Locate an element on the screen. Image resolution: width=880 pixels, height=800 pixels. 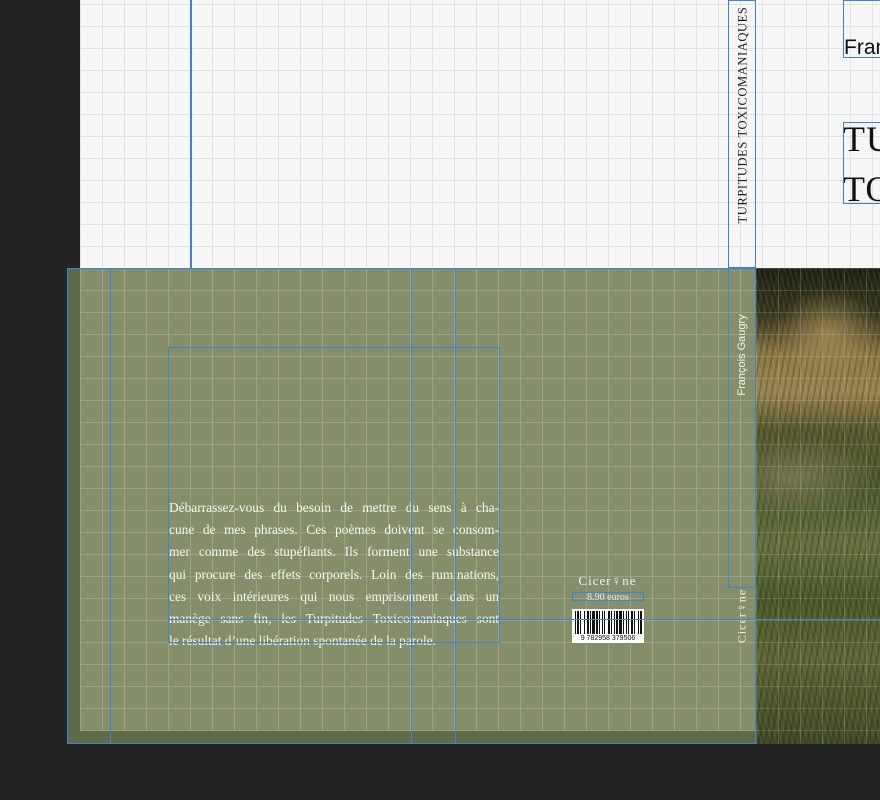
photo-path is located at coordinates (818, 478).